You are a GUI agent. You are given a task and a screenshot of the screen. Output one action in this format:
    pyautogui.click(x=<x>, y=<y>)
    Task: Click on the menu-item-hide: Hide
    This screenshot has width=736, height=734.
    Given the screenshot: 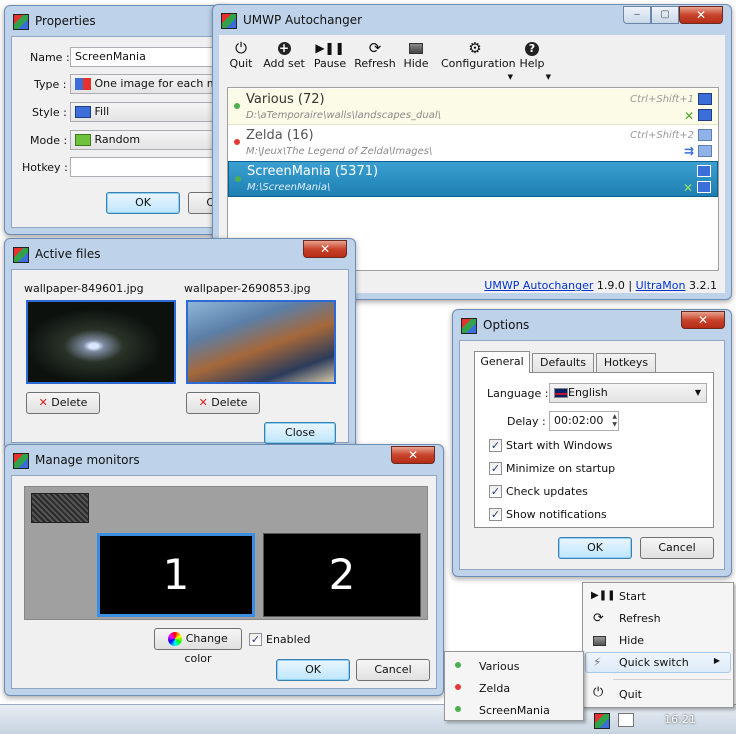 What is the action you would take?
    pyautogui.click(x=658, y=641)
    